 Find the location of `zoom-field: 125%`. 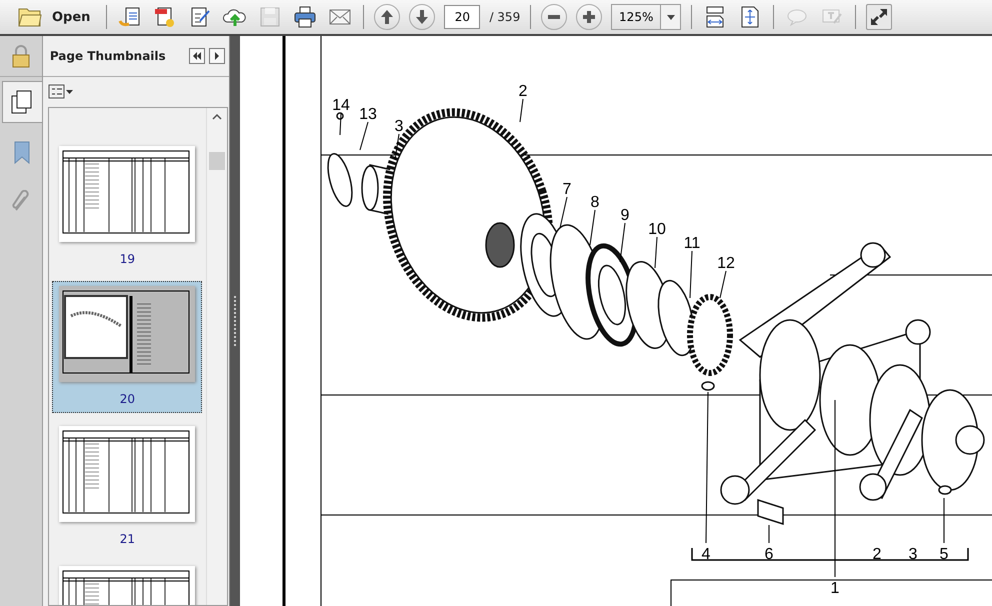

zoom-field: 125% is located at coordinates (635, 17).